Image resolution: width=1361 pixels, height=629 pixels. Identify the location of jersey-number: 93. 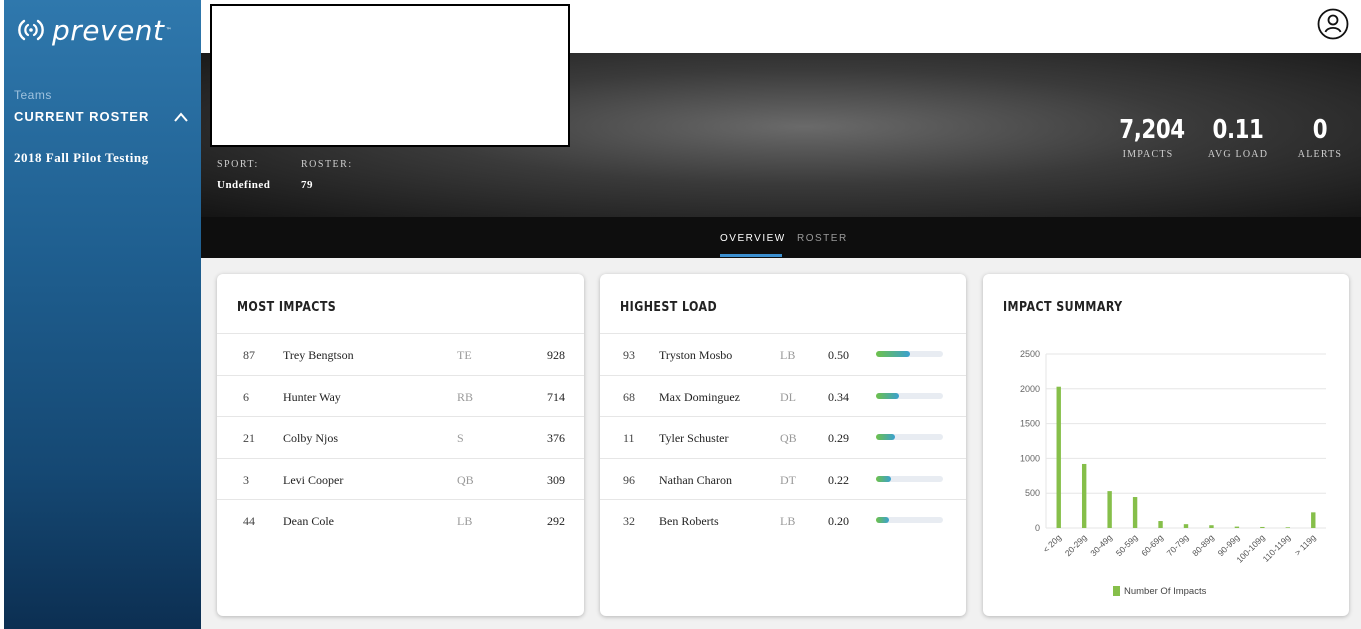
(629, 355).